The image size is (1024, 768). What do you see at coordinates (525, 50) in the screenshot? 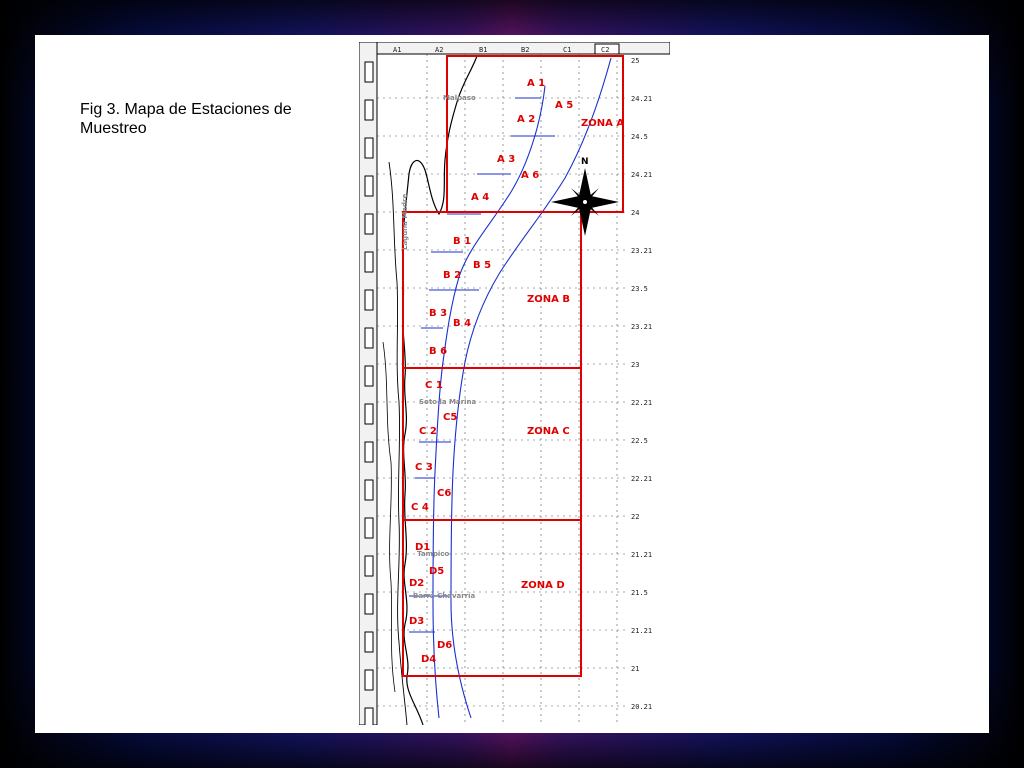
I see `col-label: B2` at bounding box center [525, 50].